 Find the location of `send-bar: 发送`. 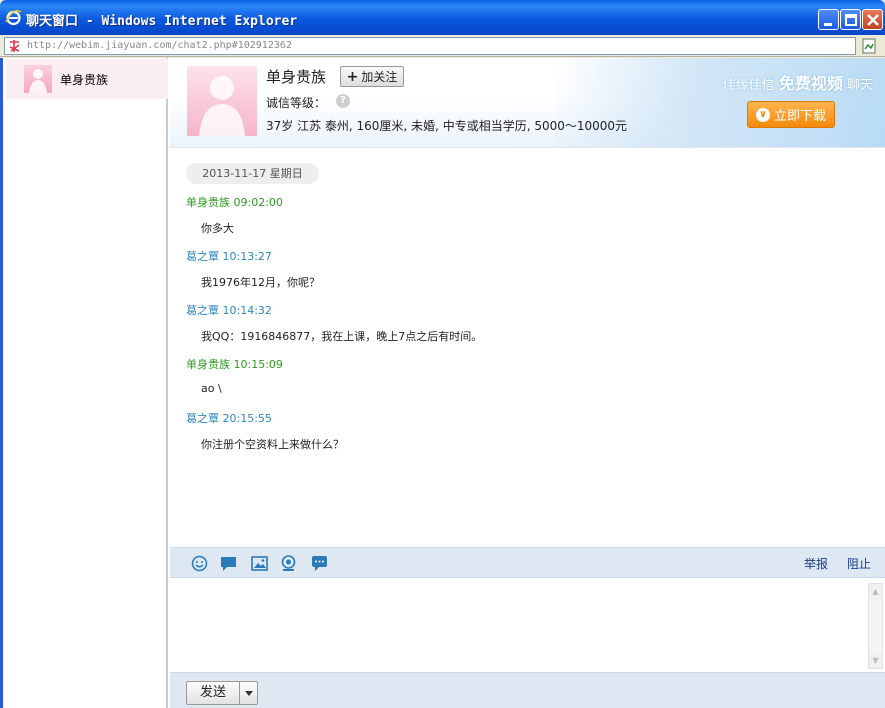

send-bar: 发送 is located at coordinates (527, 690).